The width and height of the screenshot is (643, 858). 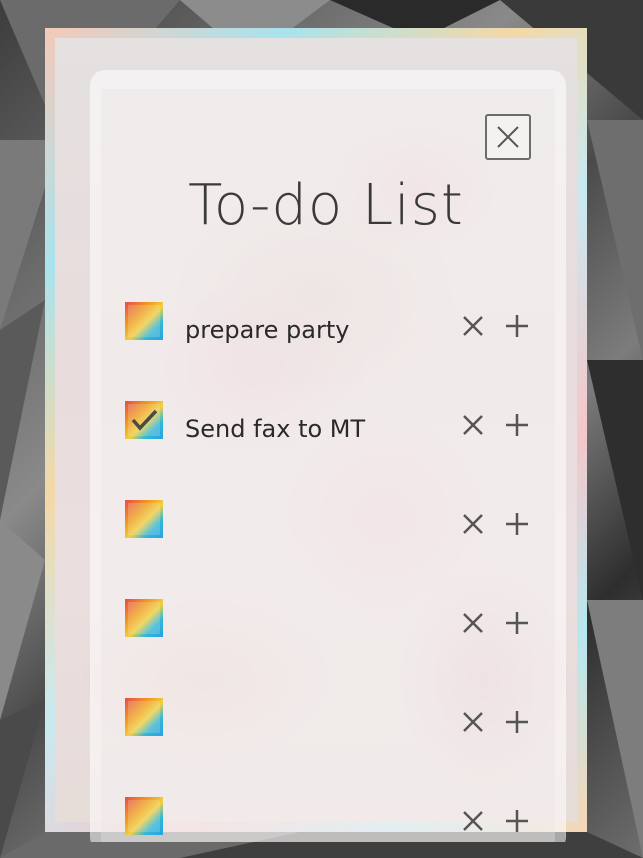 I want to click on todo-row: prepare party, so click(x=326, y=325).